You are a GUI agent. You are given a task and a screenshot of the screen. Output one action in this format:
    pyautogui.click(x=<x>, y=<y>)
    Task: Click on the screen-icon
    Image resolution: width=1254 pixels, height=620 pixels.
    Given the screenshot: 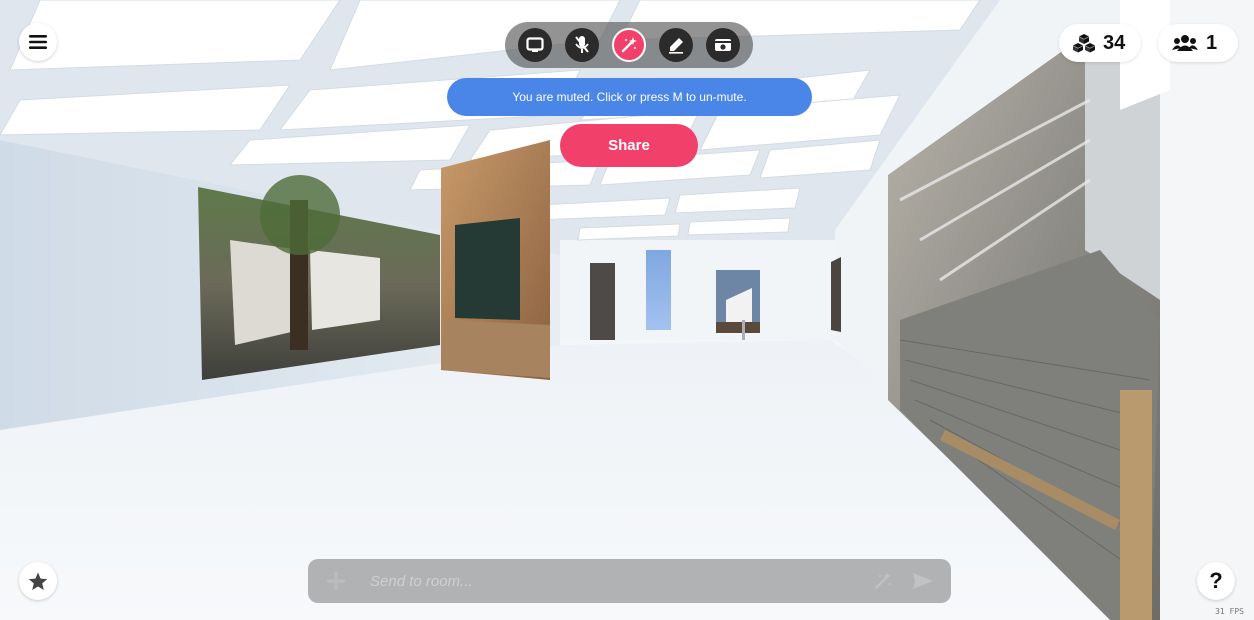 What is the action you would take?
    pyautogui.click(x=534, y=44)
    